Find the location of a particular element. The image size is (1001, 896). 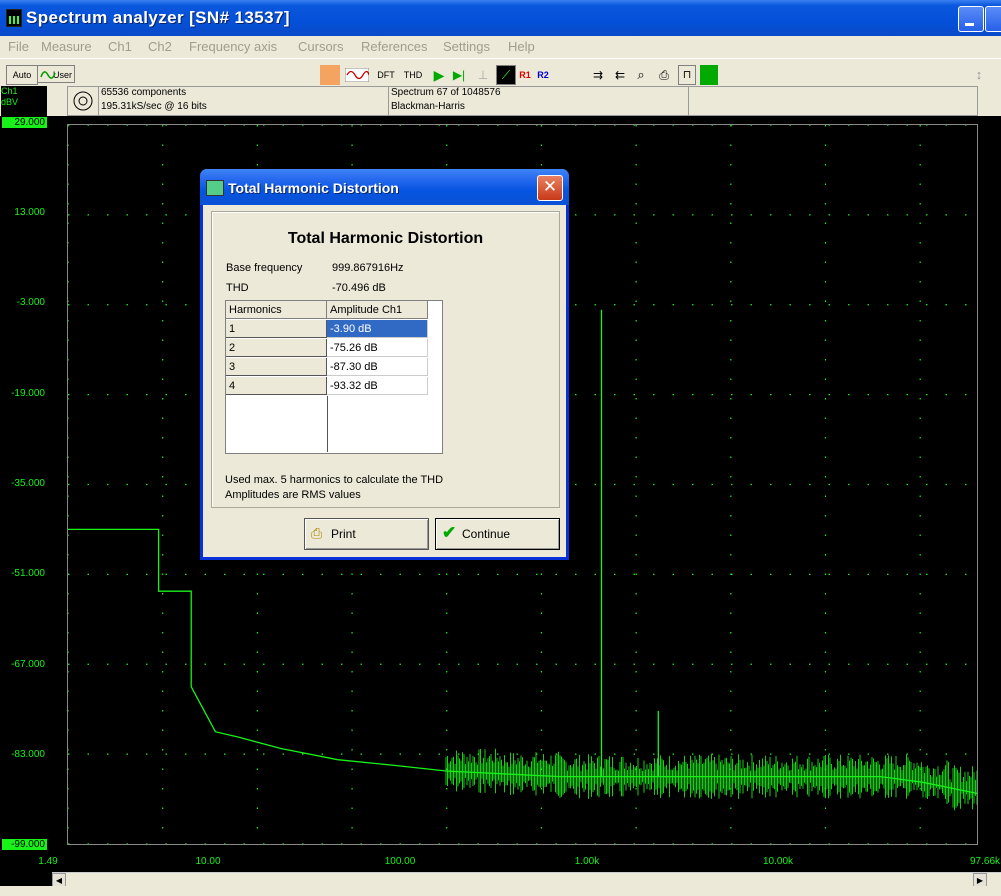

table-empty-area is located at coordinates (277, 424).